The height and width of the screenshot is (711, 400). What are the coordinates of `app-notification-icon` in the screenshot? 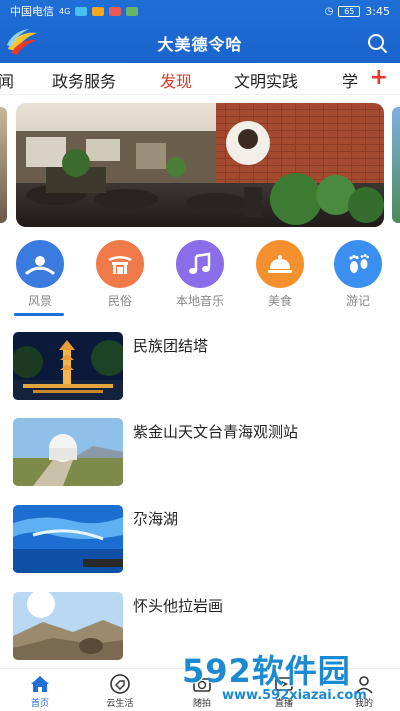 It's located at (98, 11).